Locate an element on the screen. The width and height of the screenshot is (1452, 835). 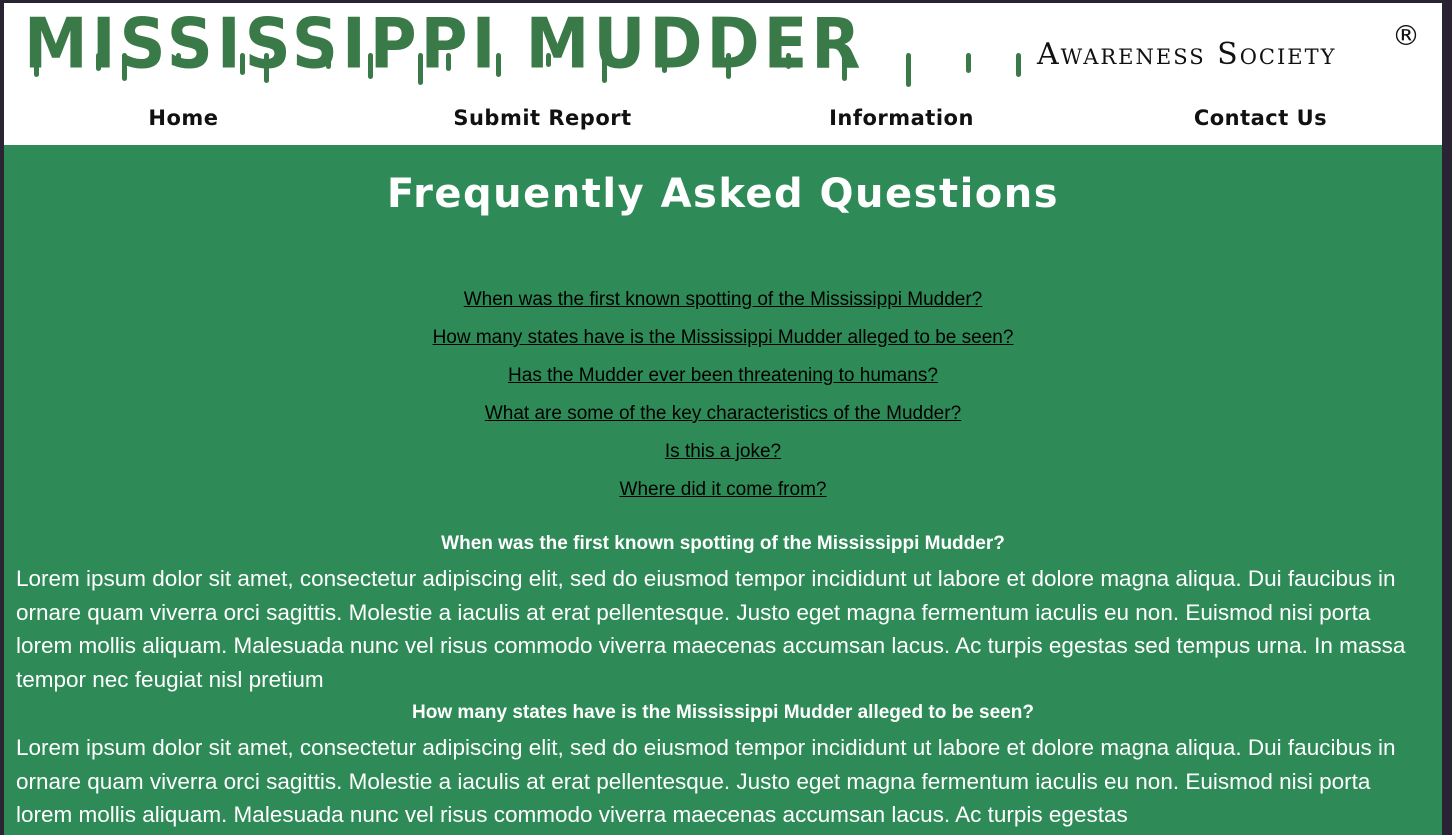
nav-submit-report: Submit Report is located at coordinates (542, 118).